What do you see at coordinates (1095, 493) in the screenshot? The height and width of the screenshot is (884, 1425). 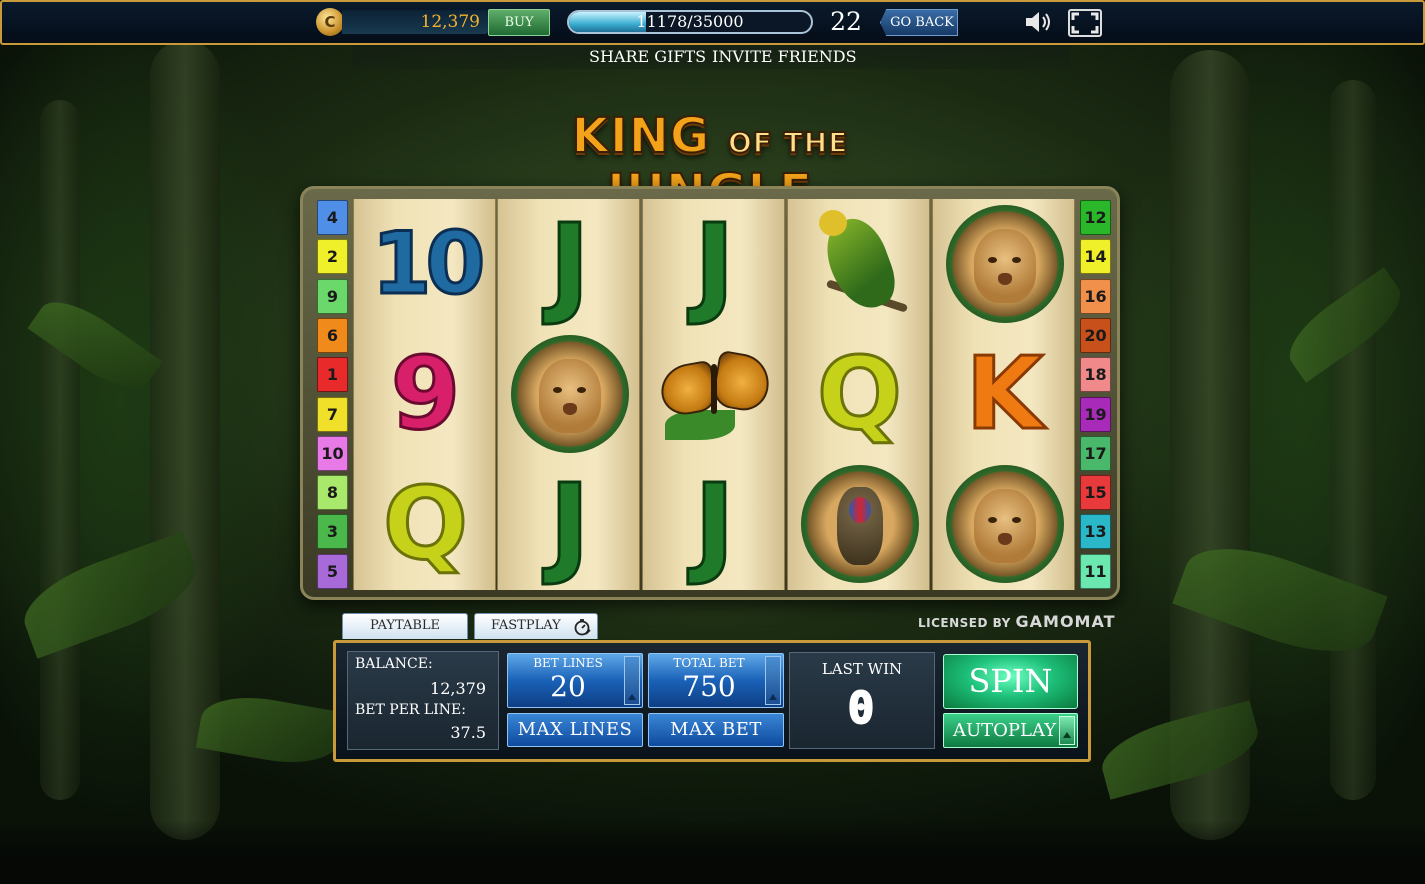 I see `payline-tab-15: 15` at bounding box center [1095, 493].